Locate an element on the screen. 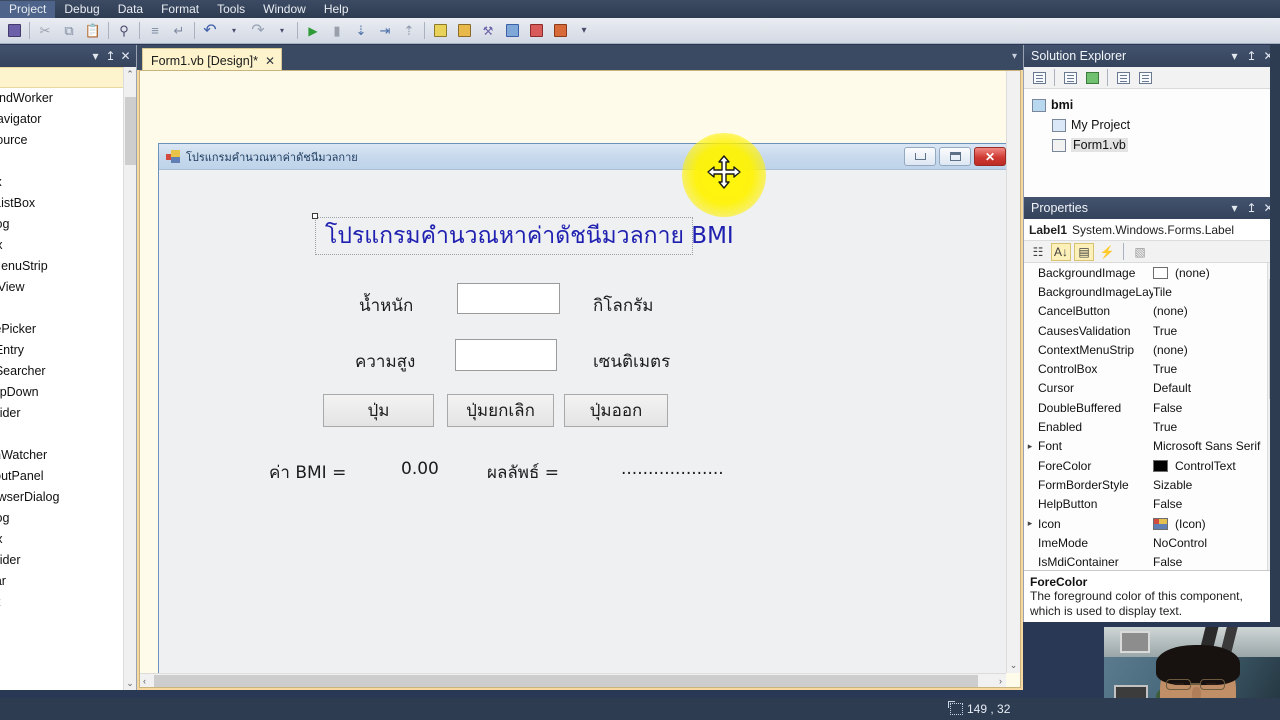 Image resolution: width=1280 pixels, height=720 pixels. properties-window-icon is located at coordinates (464, 31).